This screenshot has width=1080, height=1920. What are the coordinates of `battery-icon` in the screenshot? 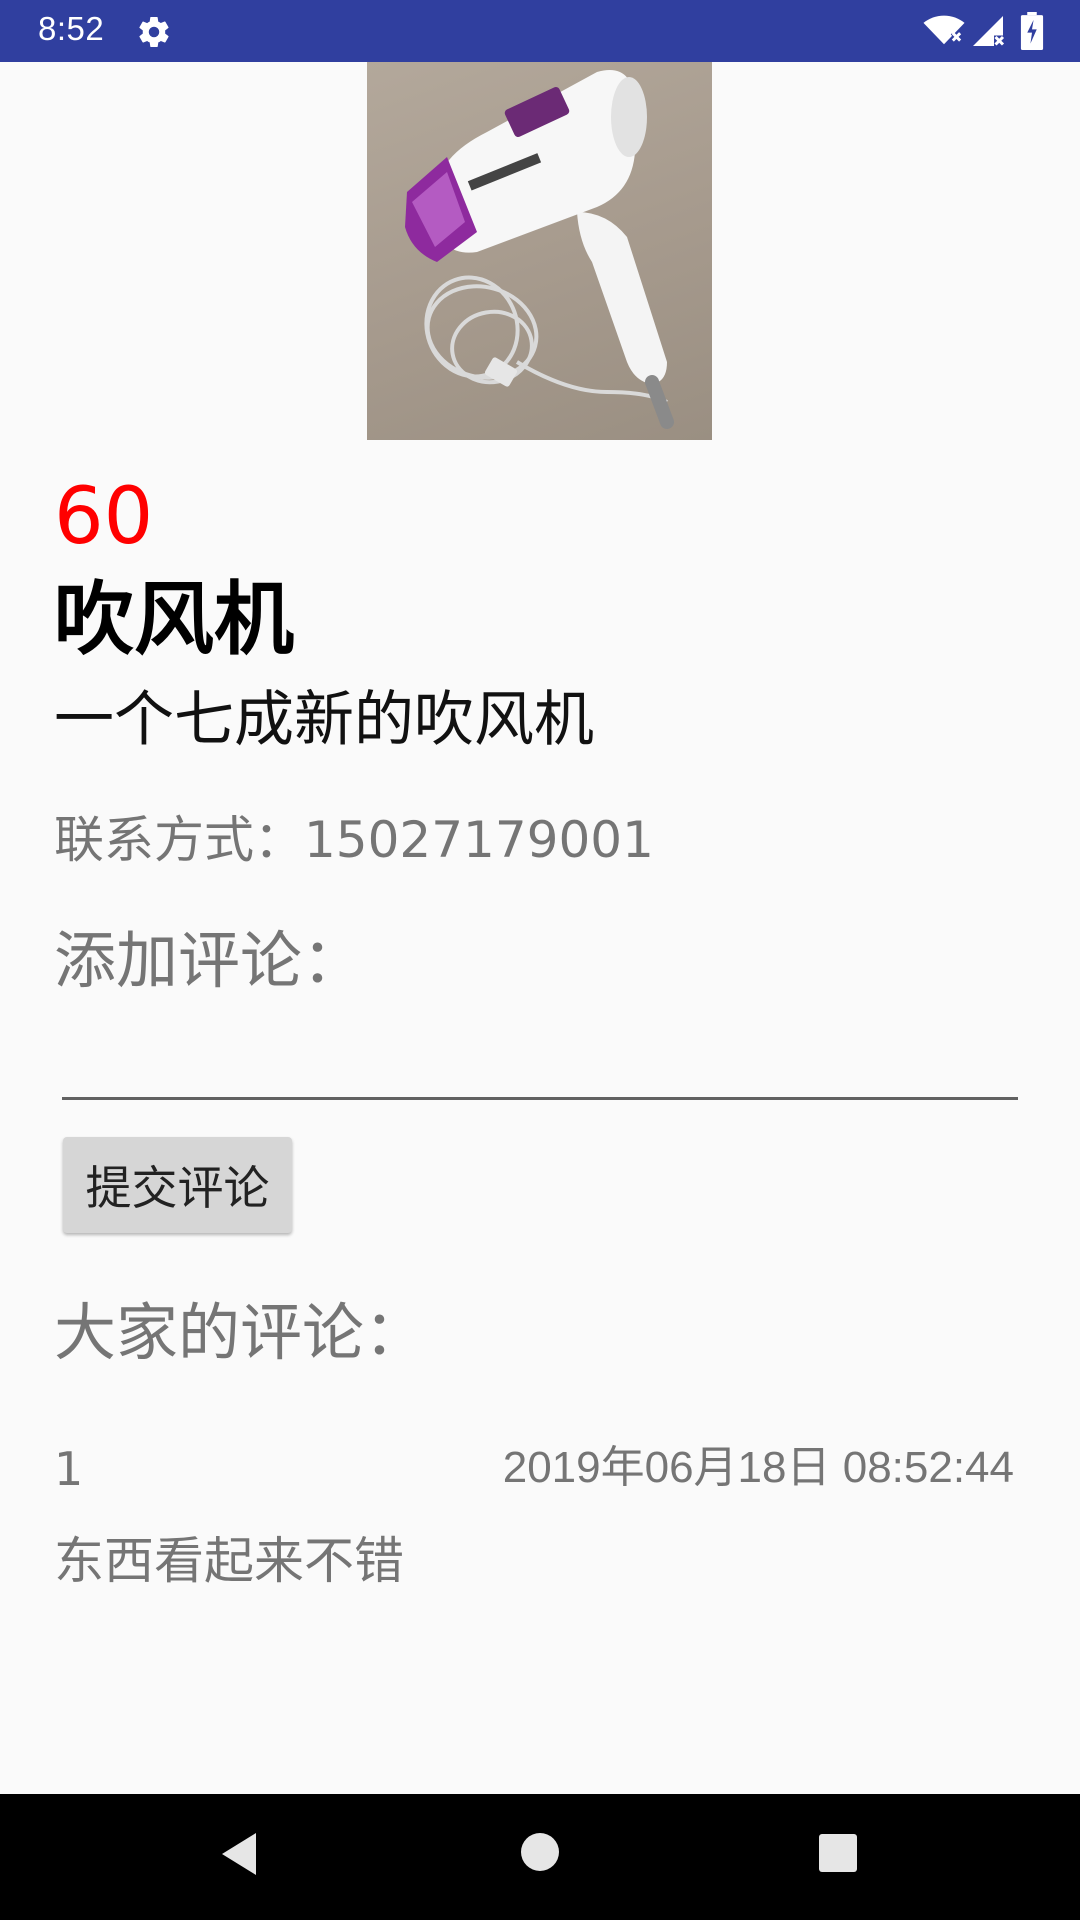 It's located at (1032, 31).